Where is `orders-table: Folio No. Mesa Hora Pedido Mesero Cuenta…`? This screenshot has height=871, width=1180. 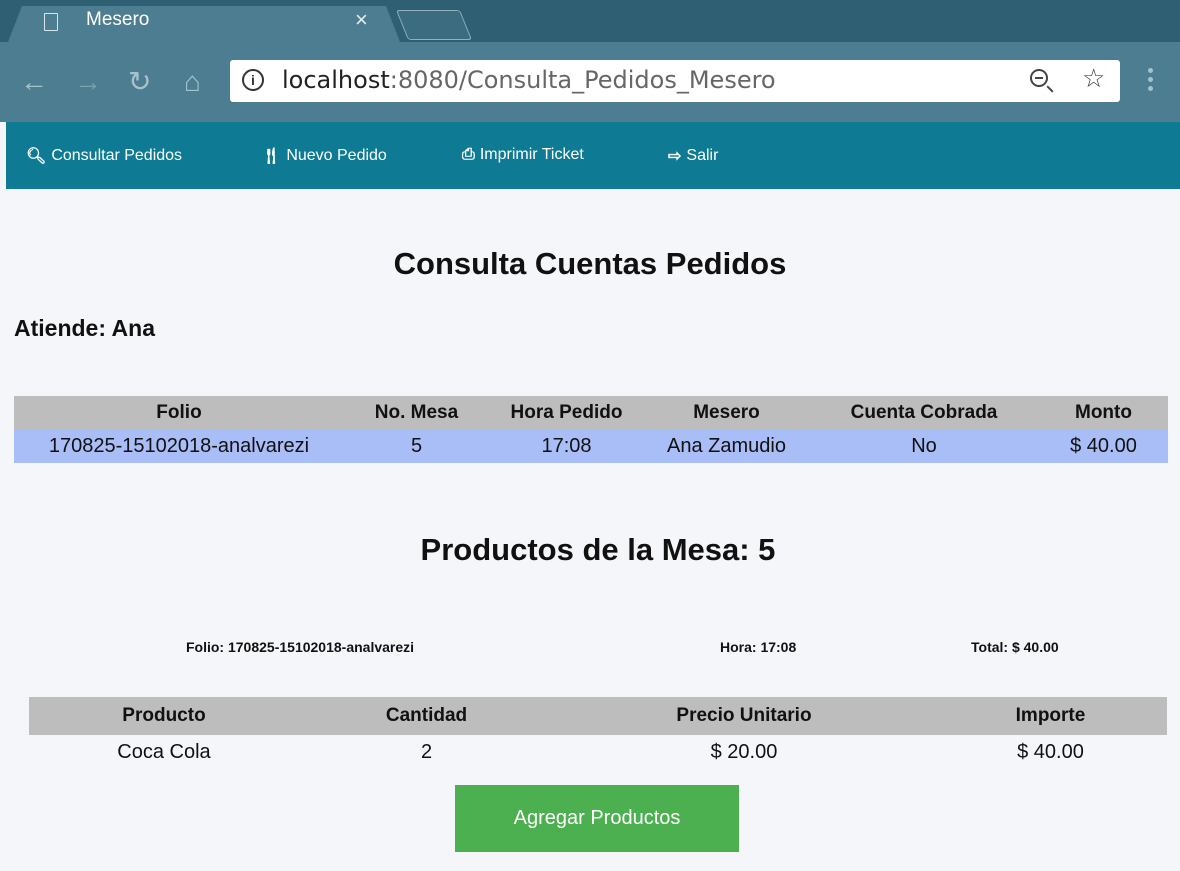 orders-table: Folio No. Mesa Hora Pedido Mesero Cuenta… is located at coordinates (591, 429).